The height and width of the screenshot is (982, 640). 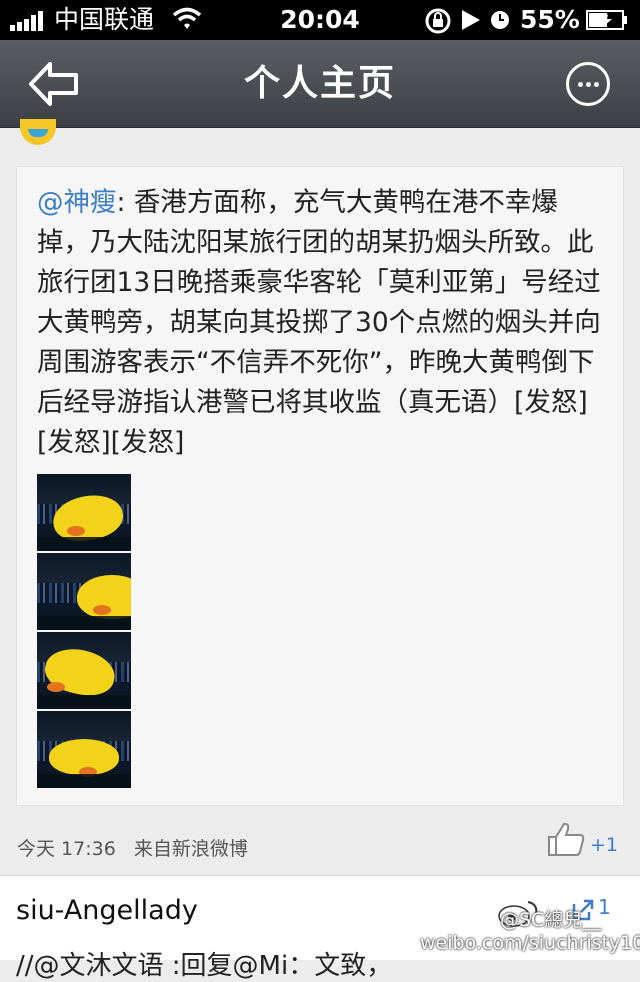 I want to click on page-title: 个人主页, so click(x=319, y=83).